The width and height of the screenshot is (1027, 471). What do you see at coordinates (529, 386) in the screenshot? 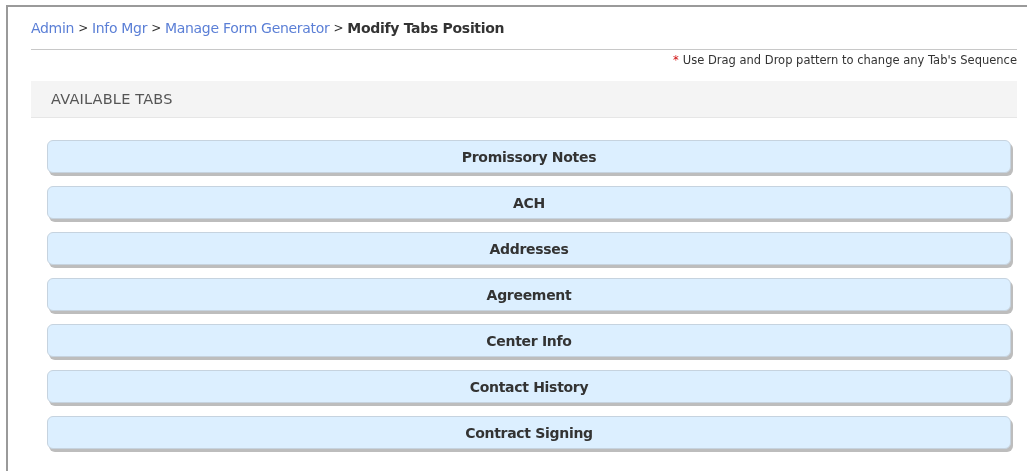
I see `draggable-tab: Contact History` at bounding box center [529, 386].